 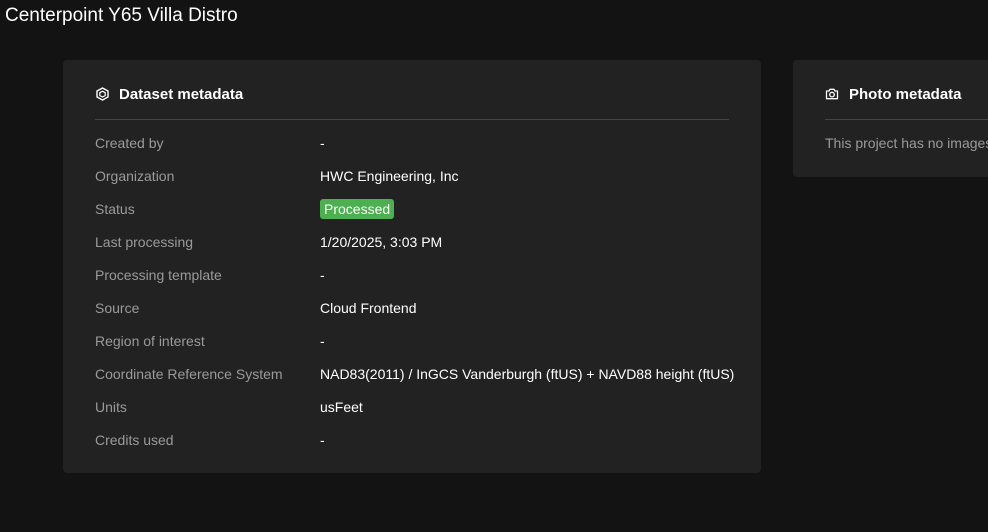 What do you see at coordinates (415, 413) in the screenshot?
I see `metadata-row-units: Units usFeet` at bounding box center [415, 413].